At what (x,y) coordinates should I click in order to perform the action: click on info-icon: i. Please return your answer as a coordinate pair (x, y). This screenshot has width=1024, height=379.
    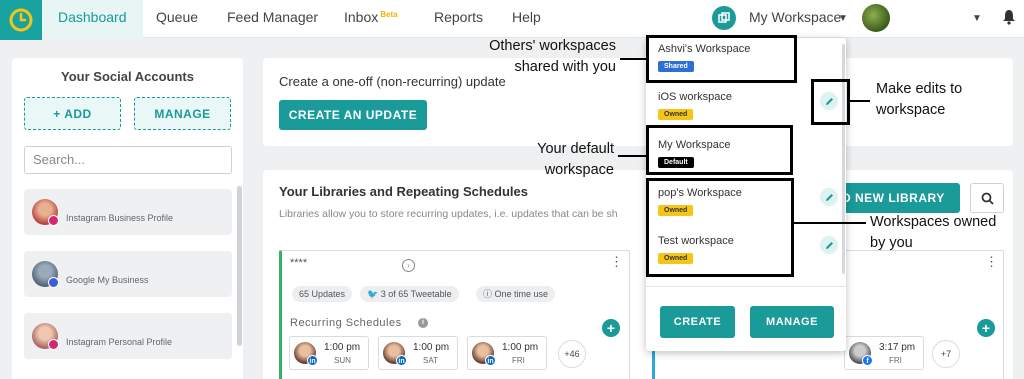
    Looking at the image, I should click on (423, 323).